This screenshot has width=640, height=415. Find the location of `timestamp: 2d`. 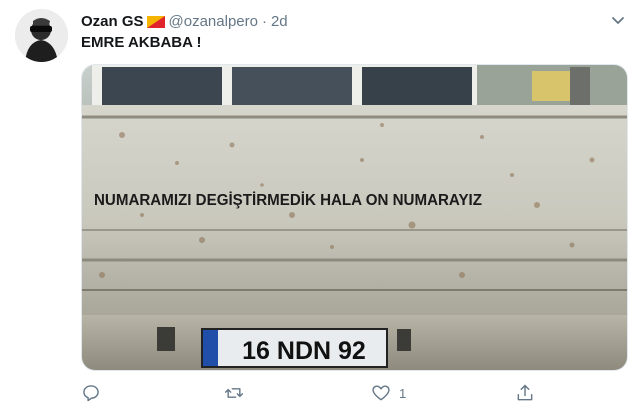

timestamp: 2d is located at coordinates (279, 21).